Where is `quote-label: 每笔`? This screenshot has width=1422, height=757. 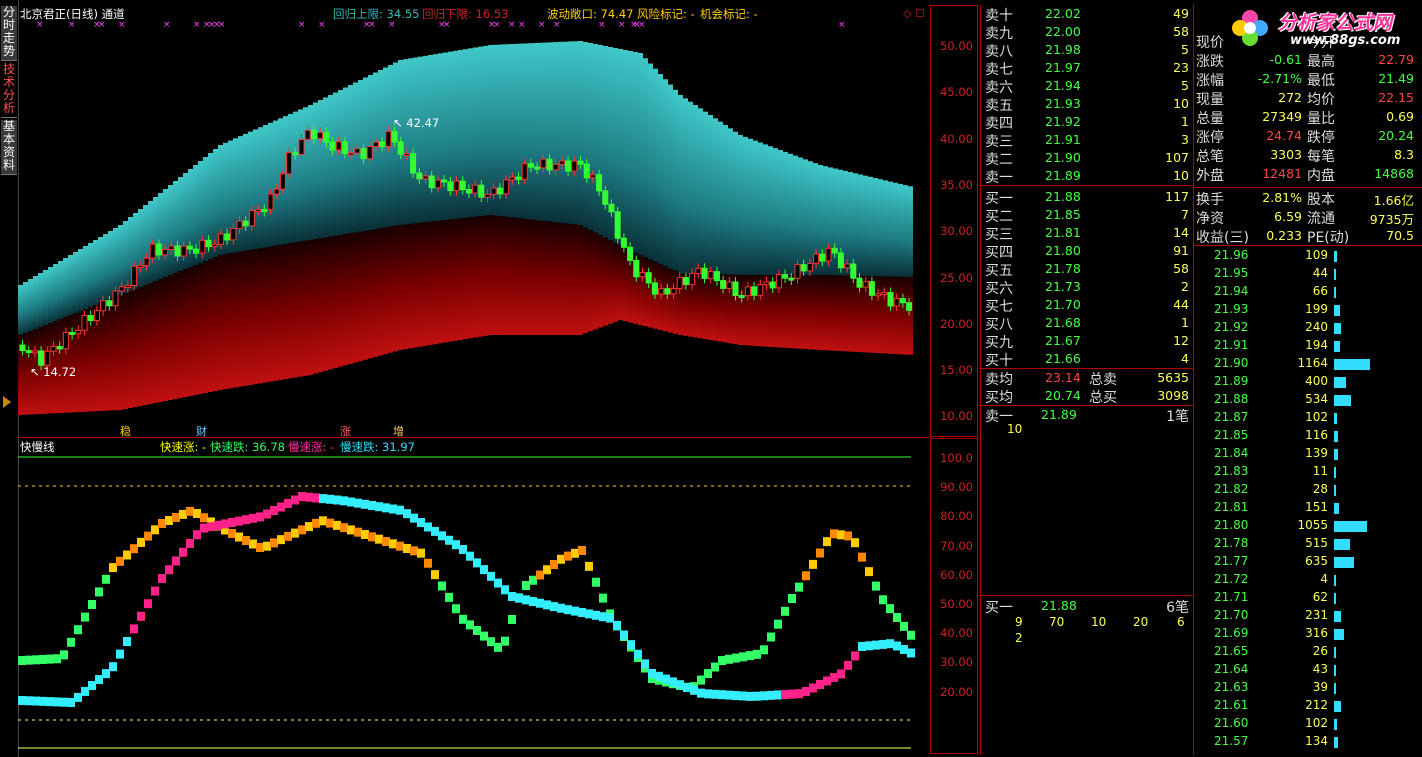
quote-label: 每笔 is located at coordinates (1321, 157).